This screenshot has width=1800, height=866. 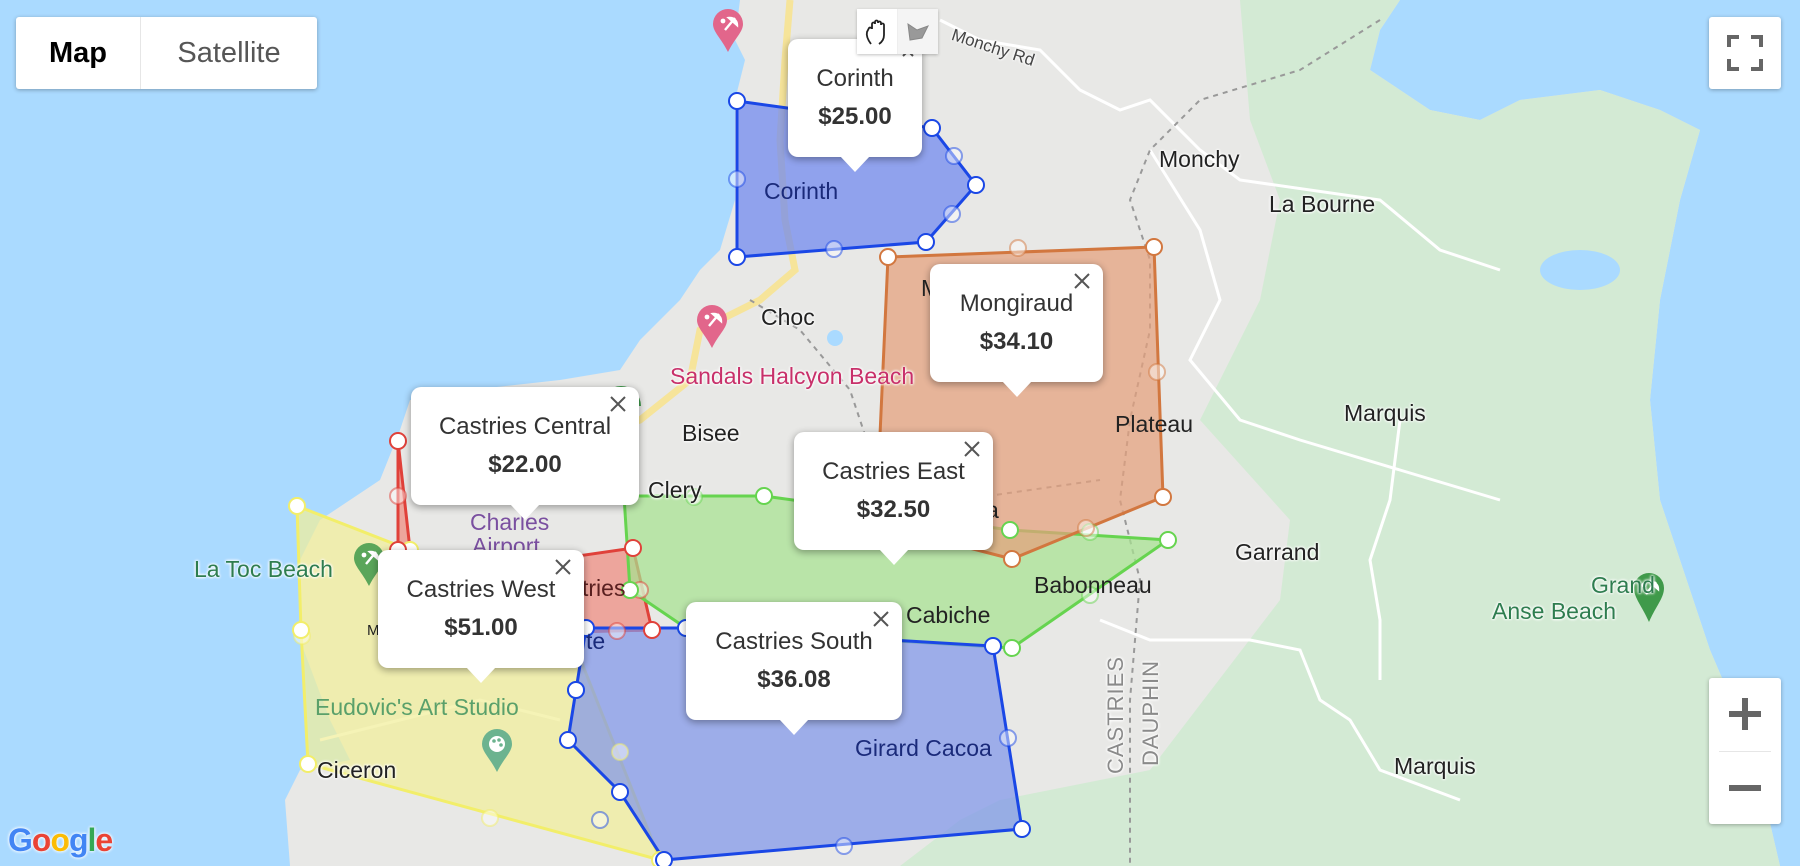 I want to click on lake, so click(x=1430, y=30).